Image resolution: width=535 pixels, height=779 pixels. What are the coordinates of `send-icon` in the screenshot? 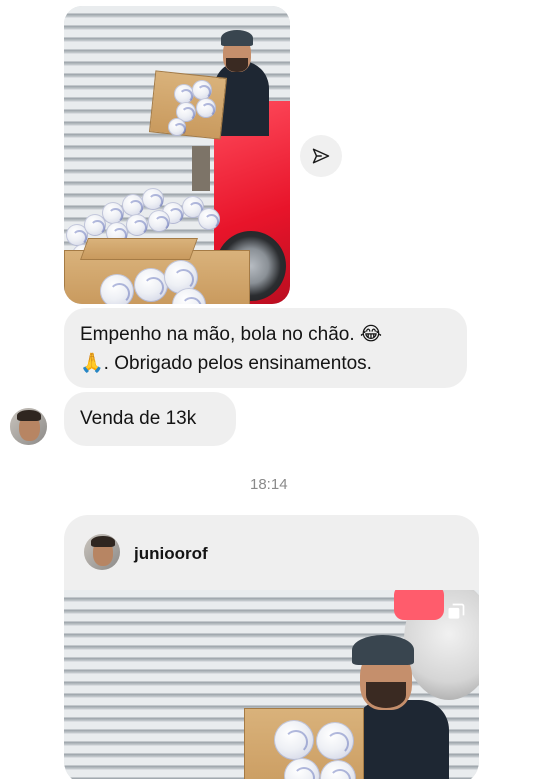 It's located at (321, 156).